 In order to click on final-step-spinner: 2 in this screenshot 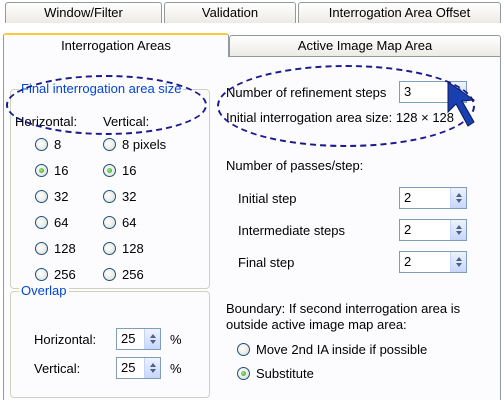, I will do `click(433, 262)`.